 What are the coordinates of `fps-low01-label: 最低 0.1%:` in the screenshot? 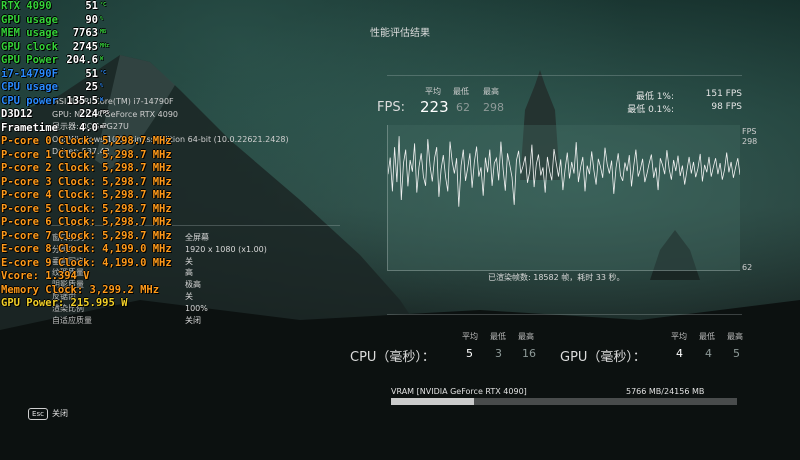 It's located at (650, 110).